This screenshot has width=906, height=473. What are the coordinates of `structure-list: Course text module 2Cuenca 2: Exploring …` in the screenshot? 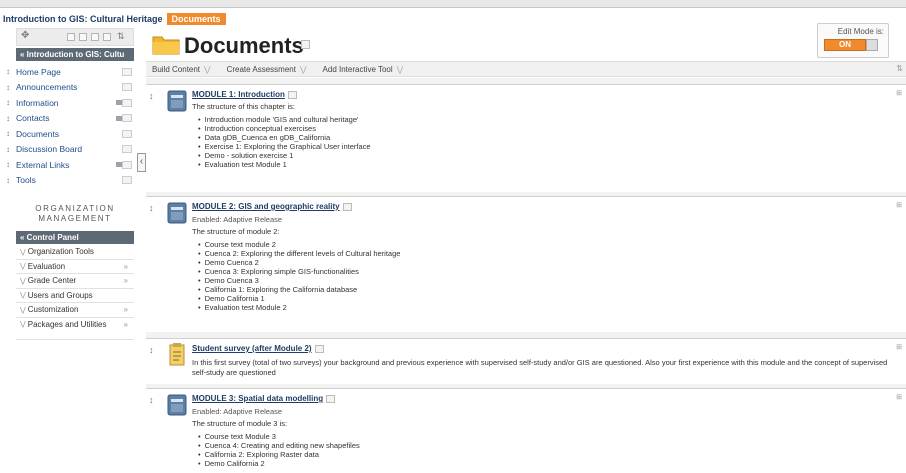 It's located at (547, 276).